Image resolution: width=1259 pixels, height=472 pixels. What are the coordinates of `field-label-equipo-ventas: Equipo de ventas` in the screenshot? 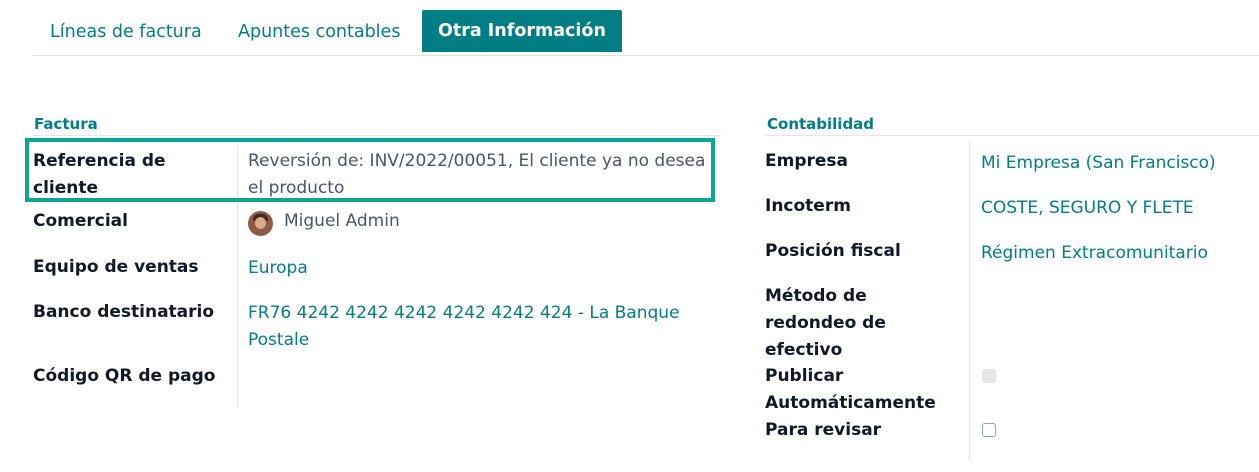 It's located at (116, 267).